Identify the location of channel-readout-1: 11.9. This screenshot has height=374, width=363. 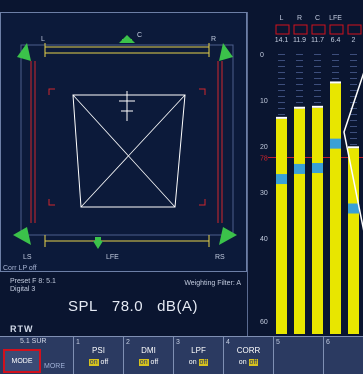
(299, 40).